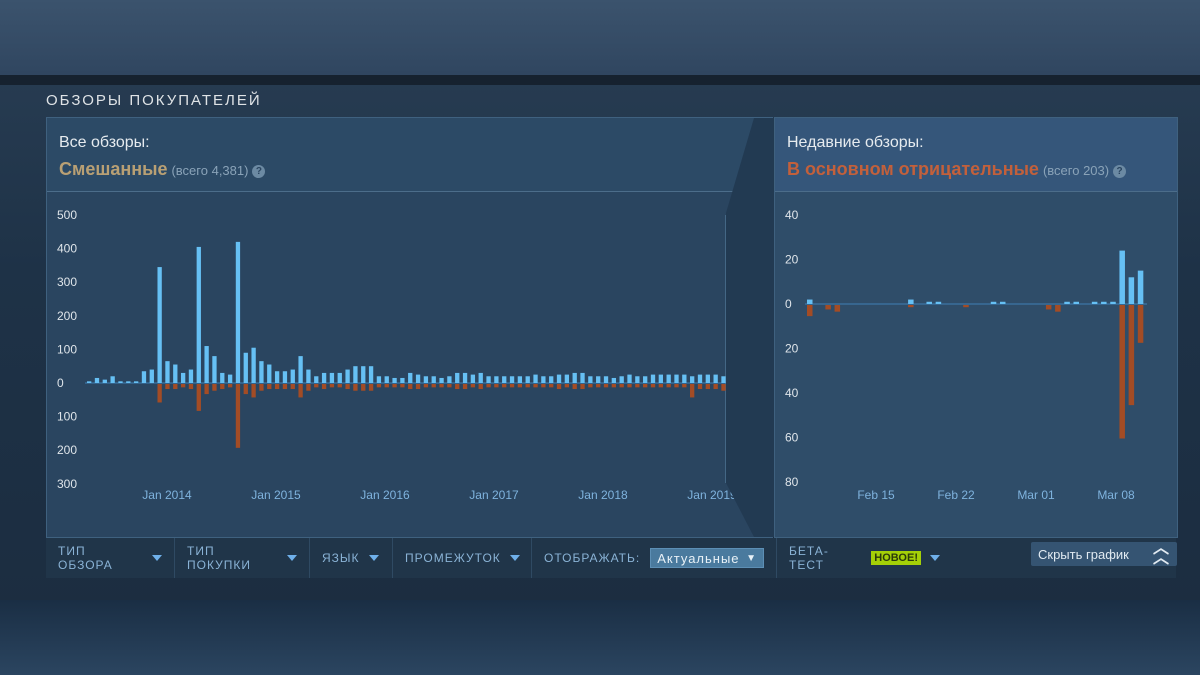 The image size is (1200, 675). What do you see at coordinates (913, 169) in the screenshot?
I see `recent-reviews-rating: В основном отрицательные` at bounding box center [913, 169].